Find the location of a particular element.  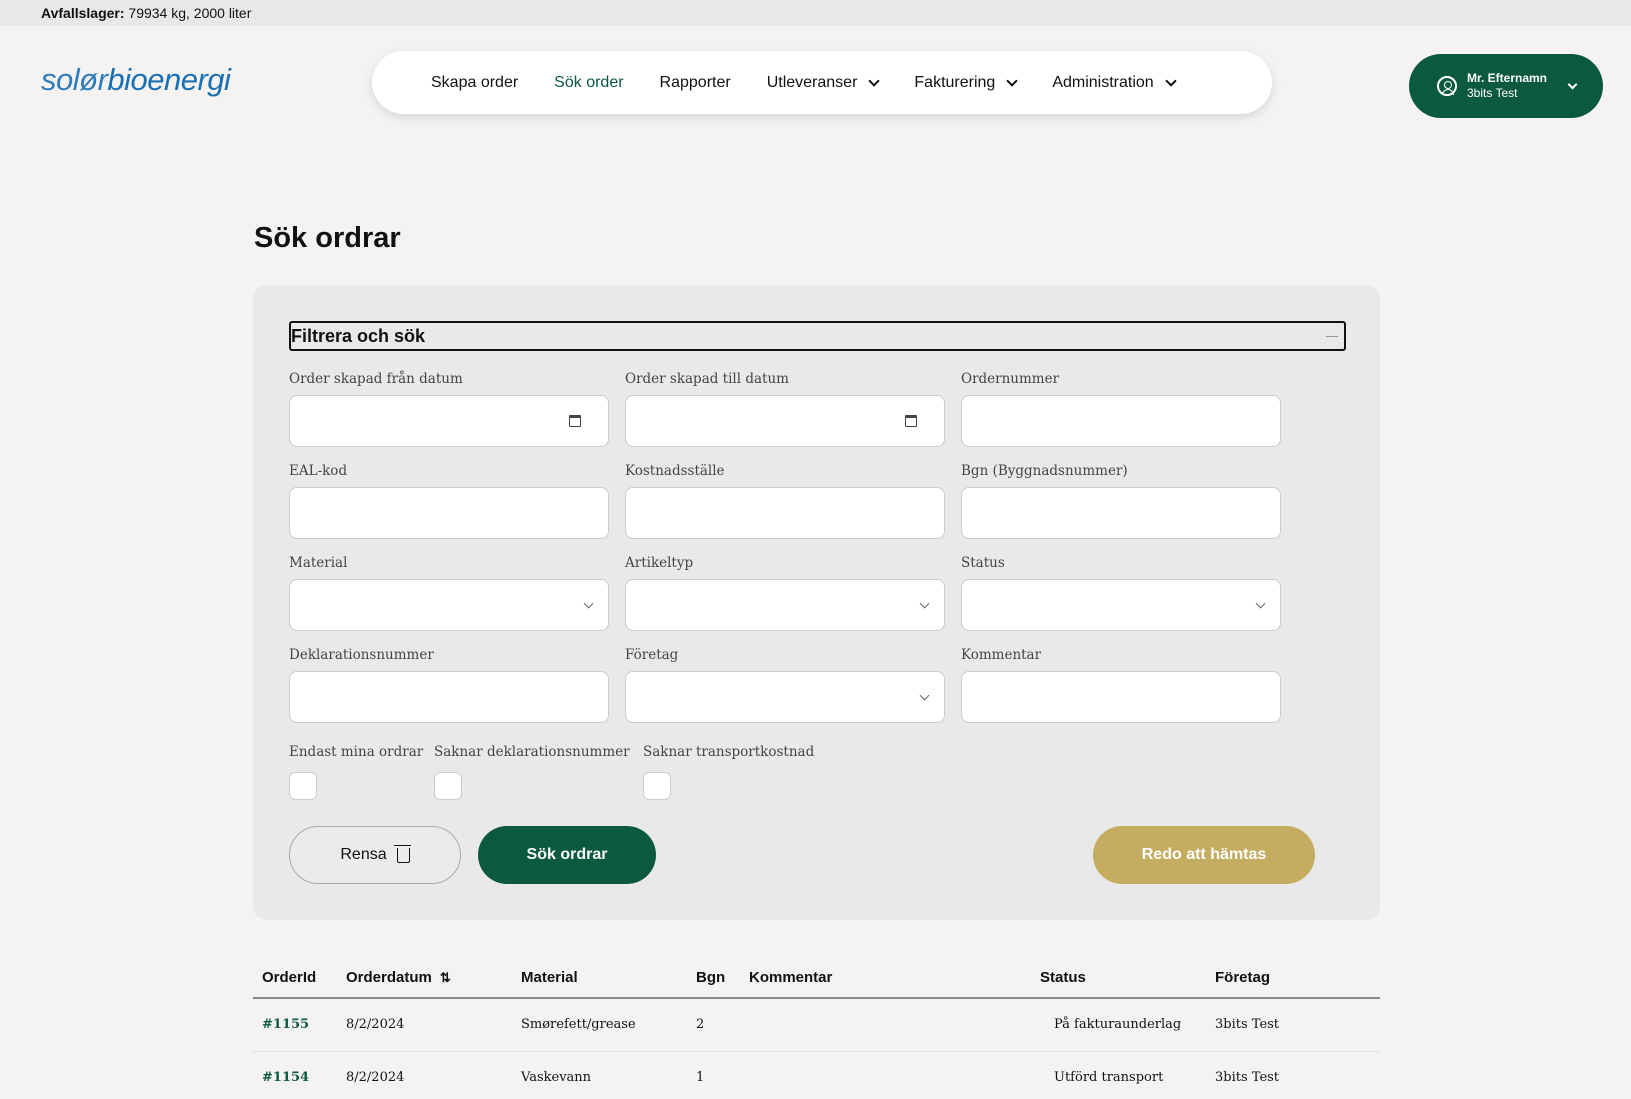

col-header-status: Status is located at coordinates (1118, 978).